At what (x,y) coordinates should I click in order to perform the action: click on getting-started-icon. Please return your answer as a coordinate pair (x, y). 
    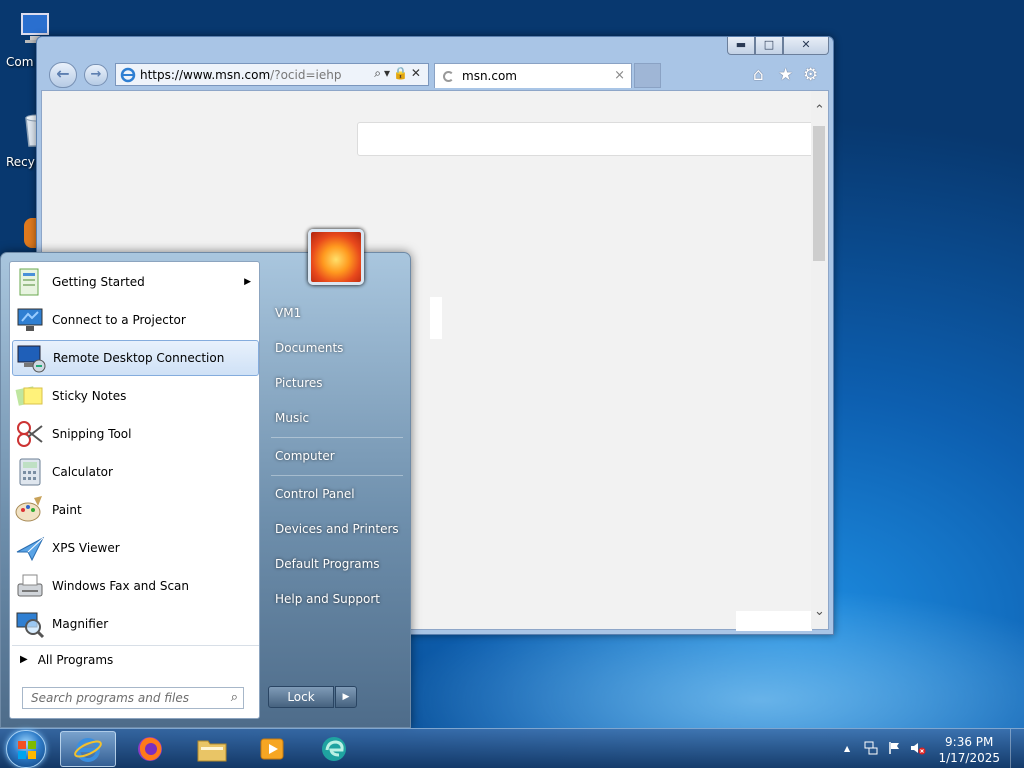
    Looking at the image, I should click on (29, 282).